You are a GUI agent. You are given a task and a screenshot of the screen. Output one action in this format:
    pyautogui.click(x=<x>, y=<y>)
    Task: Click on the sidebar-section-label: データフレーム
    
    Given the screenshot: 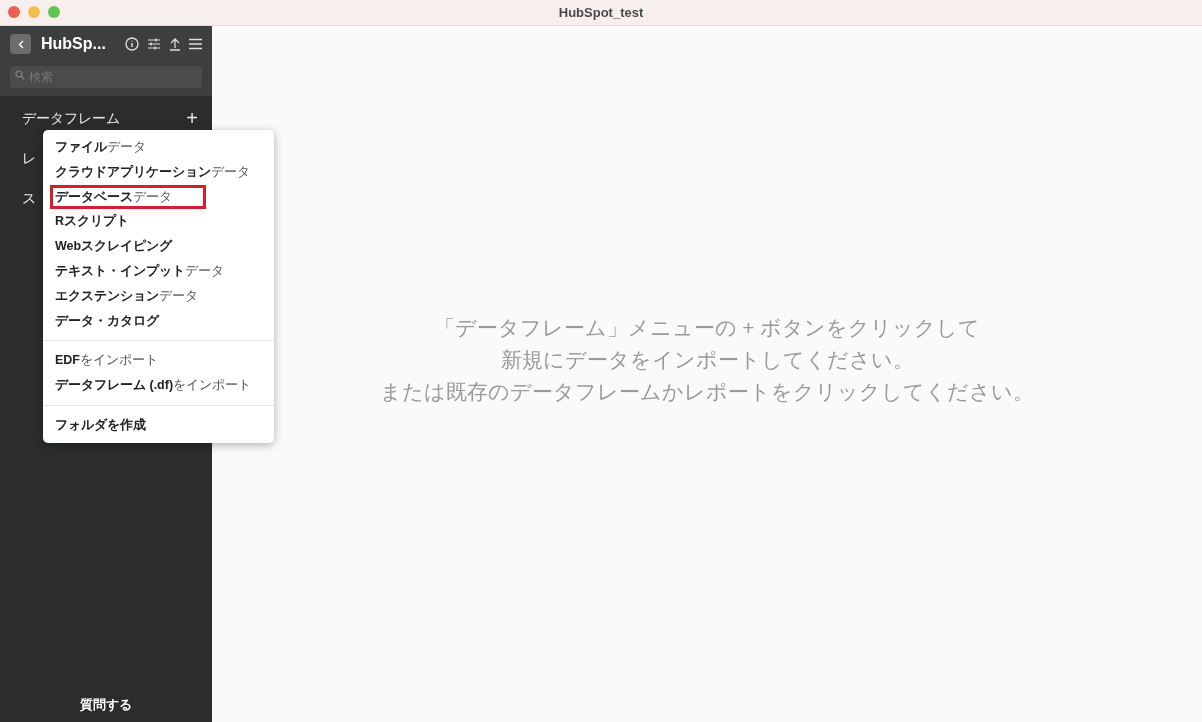 What is the action you would take?
    pyautogui.click(x=71, y=118)
    